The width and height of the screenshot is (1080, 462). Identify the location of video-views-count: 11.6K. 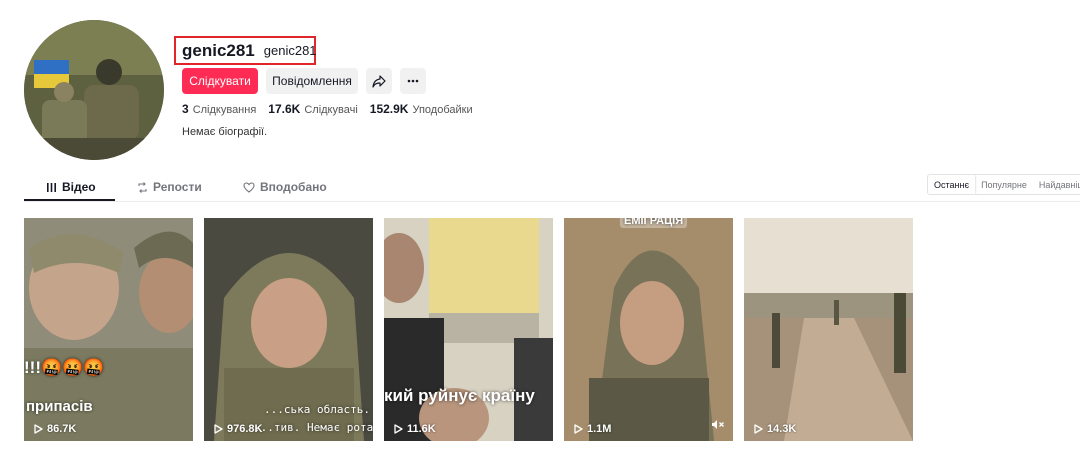
(421, 429).